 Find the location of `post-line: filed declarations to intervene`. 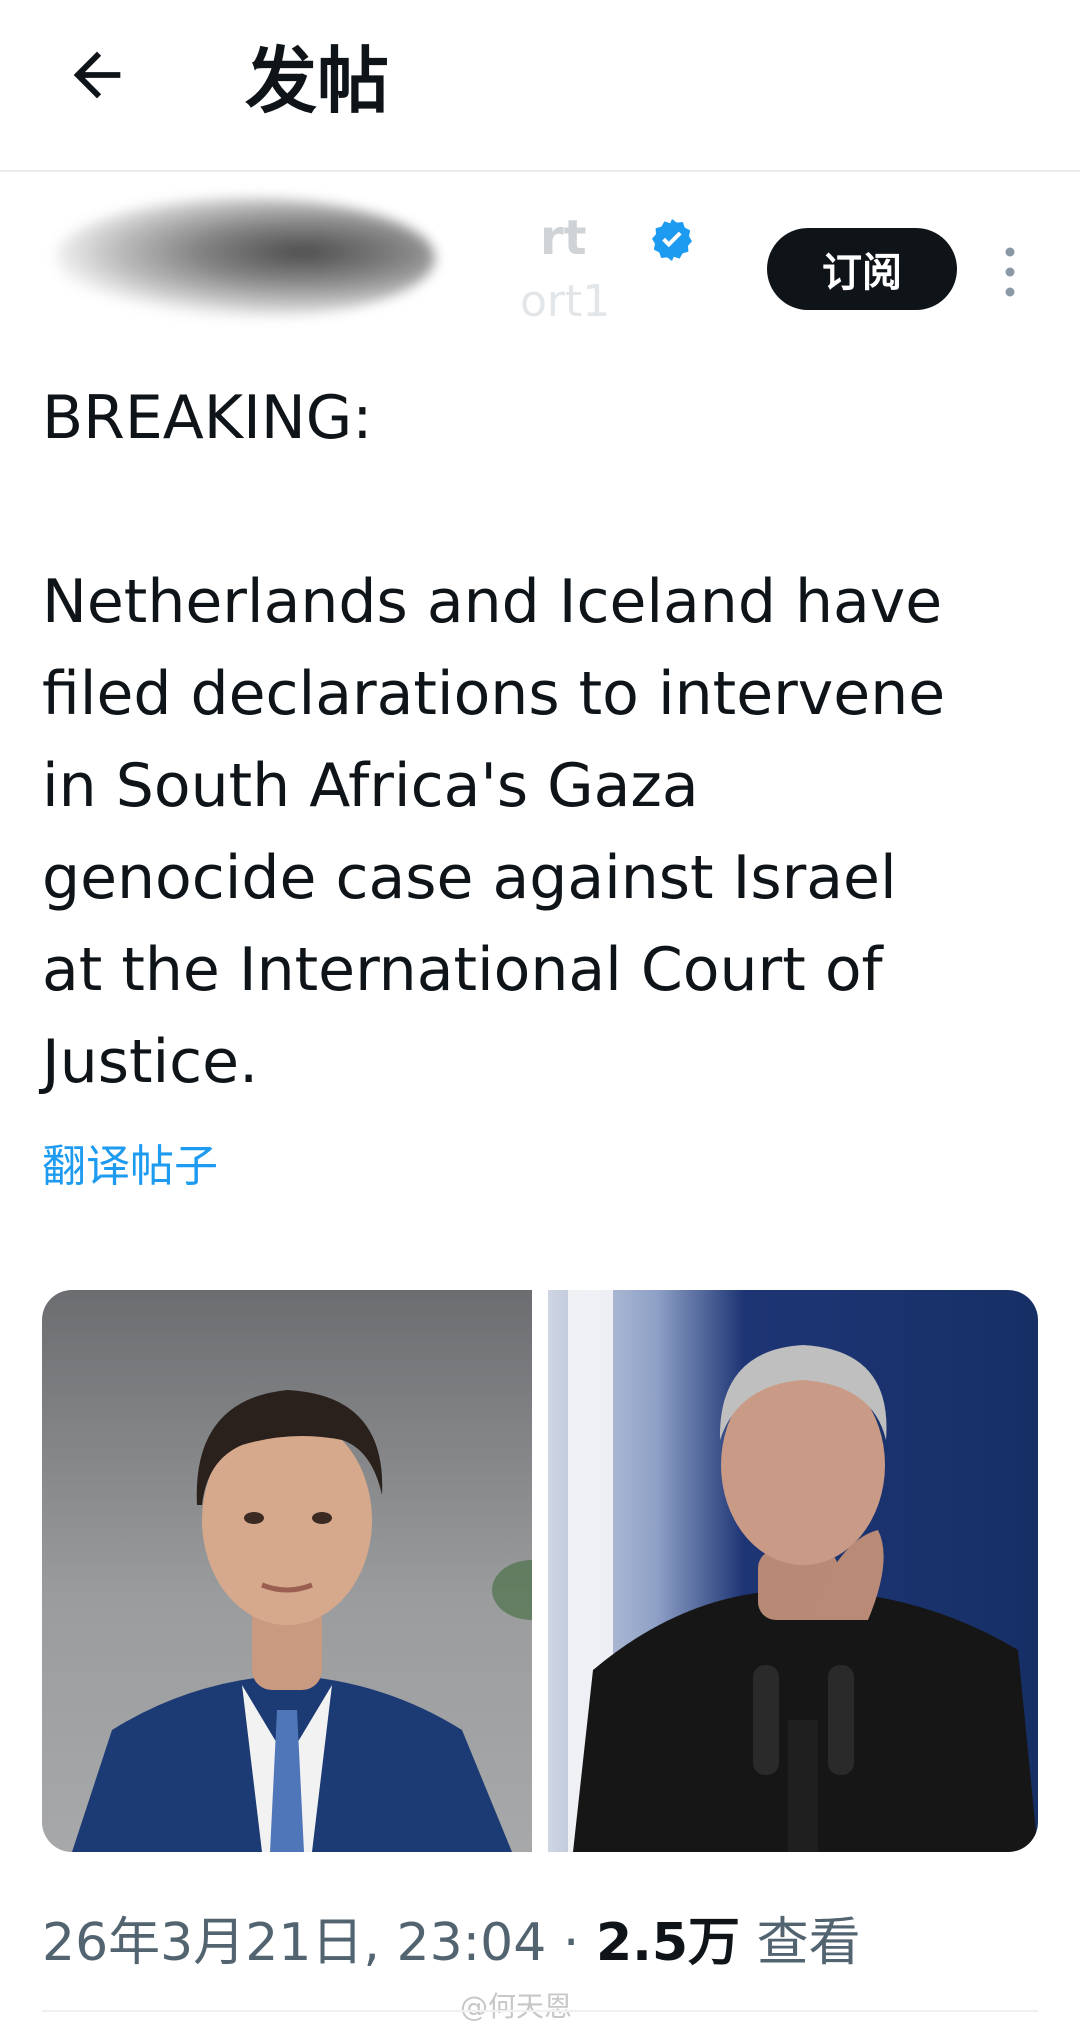

post-line: filed declarations to intervene is located at coordinates (494, 694).